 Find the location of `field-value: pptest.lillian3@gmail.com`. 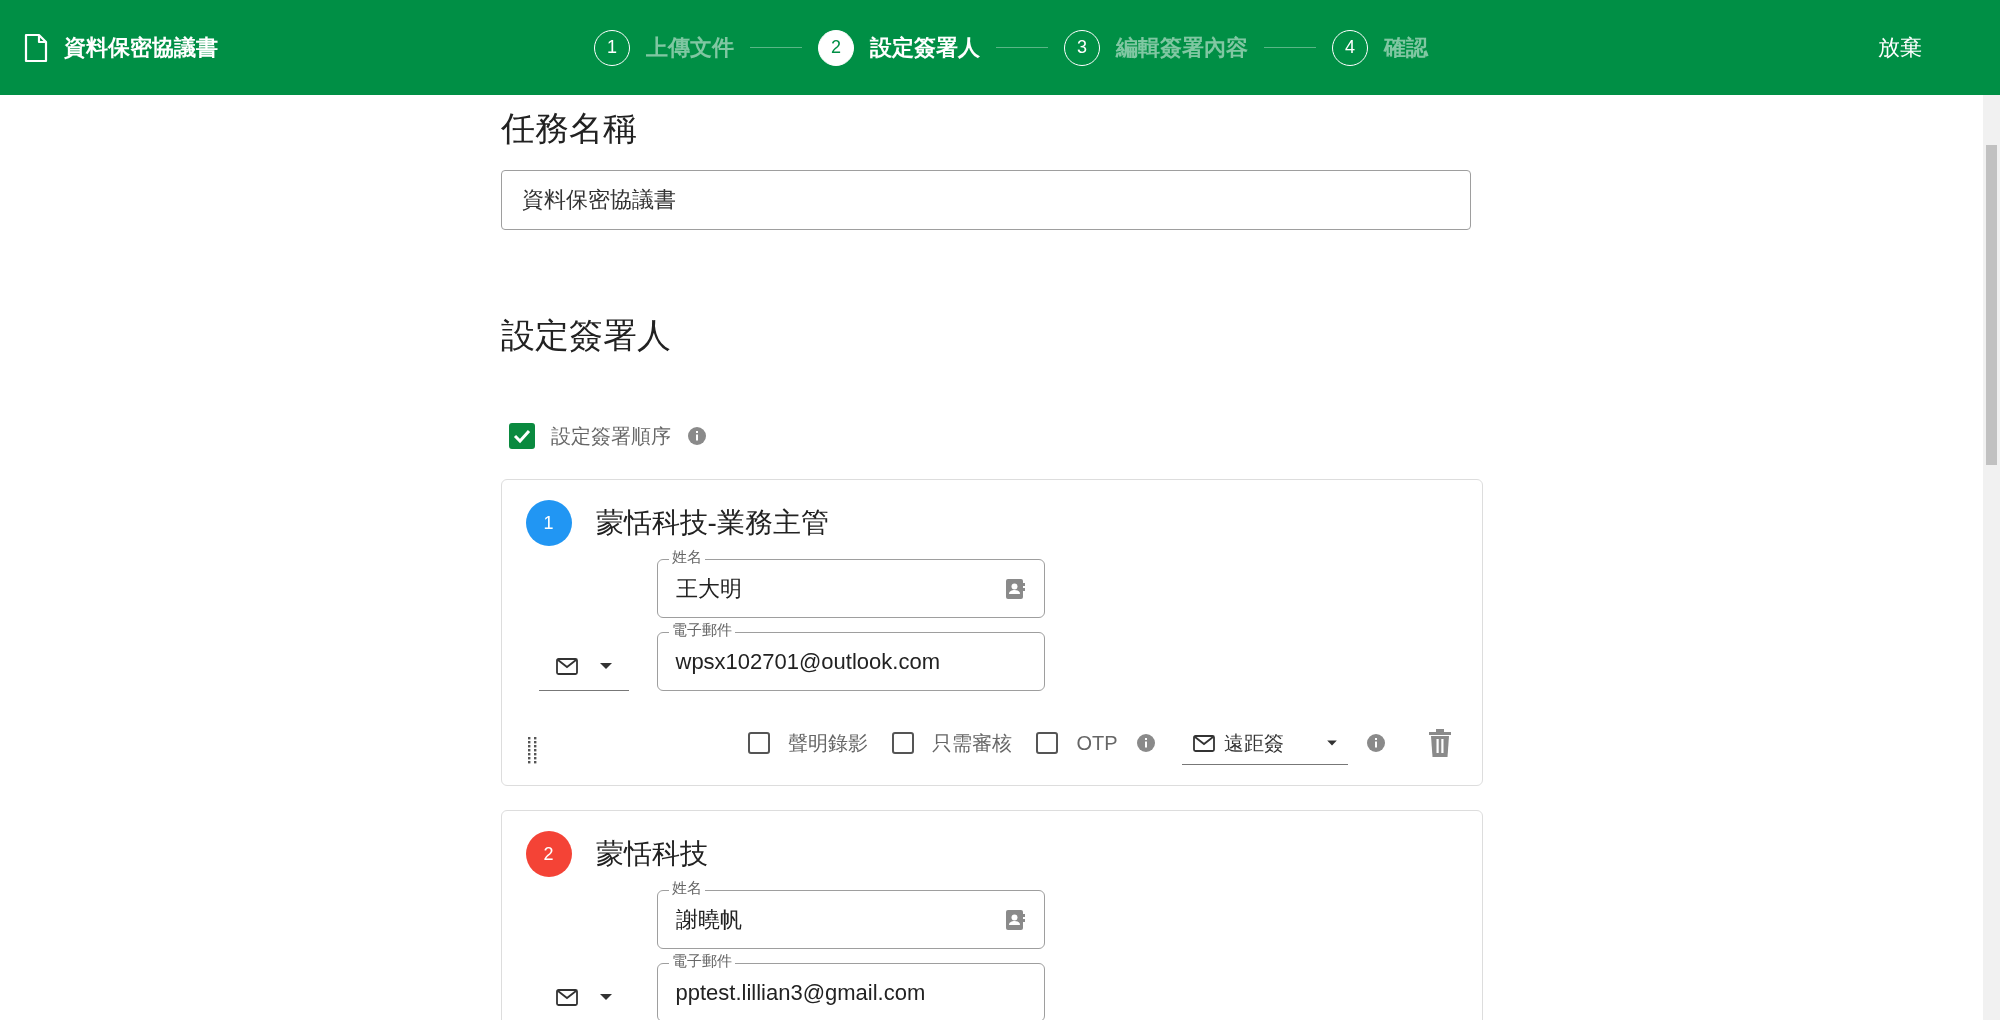

field-value: pptest.lillian3@gmail.com is located at coordinates (801, 993).